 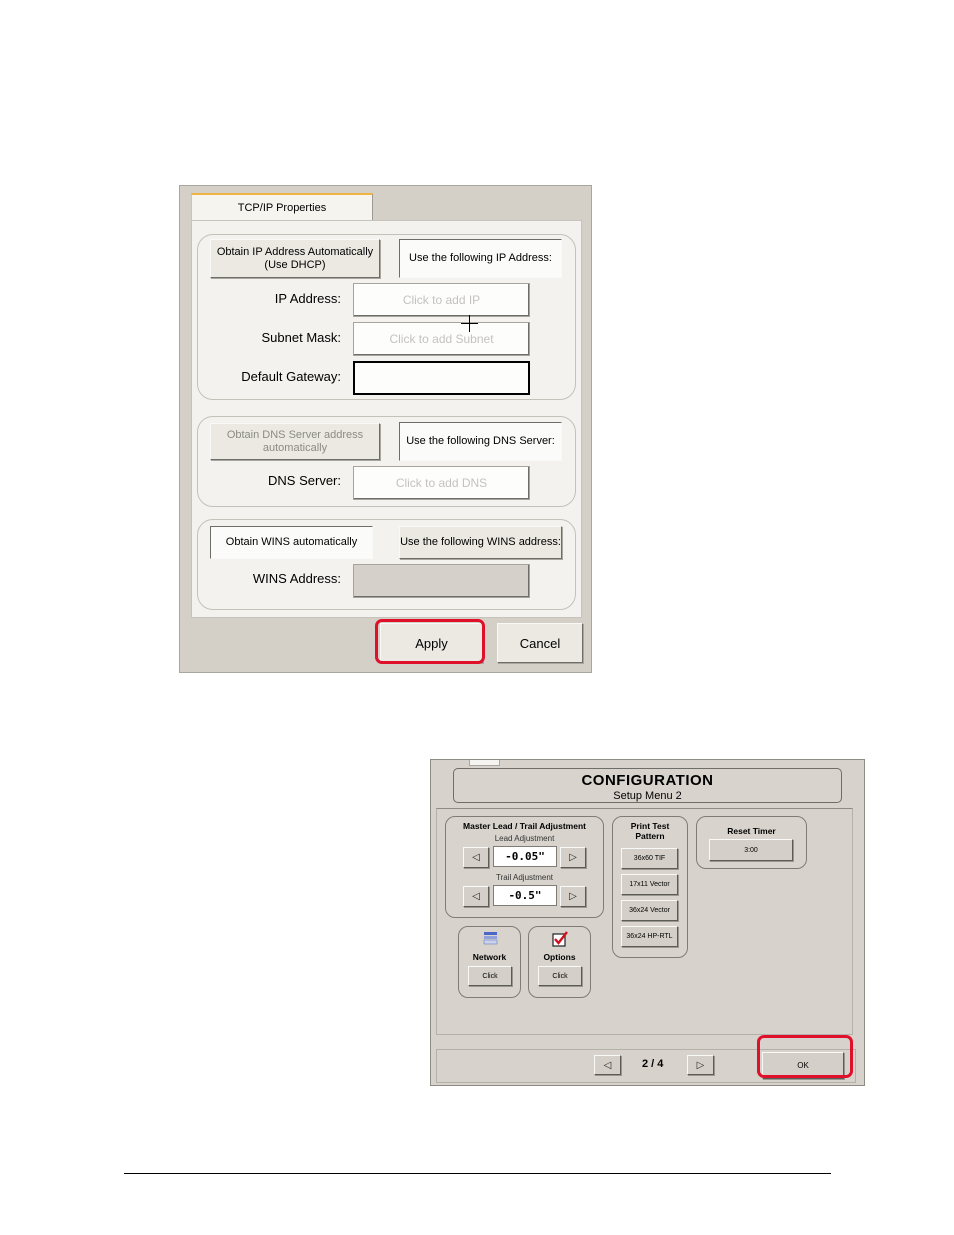 What do you see at coordinates (441, 483) in the screenshot?
I see `dns-server-field: Click to add DNS` at bounding box center [441, 483].